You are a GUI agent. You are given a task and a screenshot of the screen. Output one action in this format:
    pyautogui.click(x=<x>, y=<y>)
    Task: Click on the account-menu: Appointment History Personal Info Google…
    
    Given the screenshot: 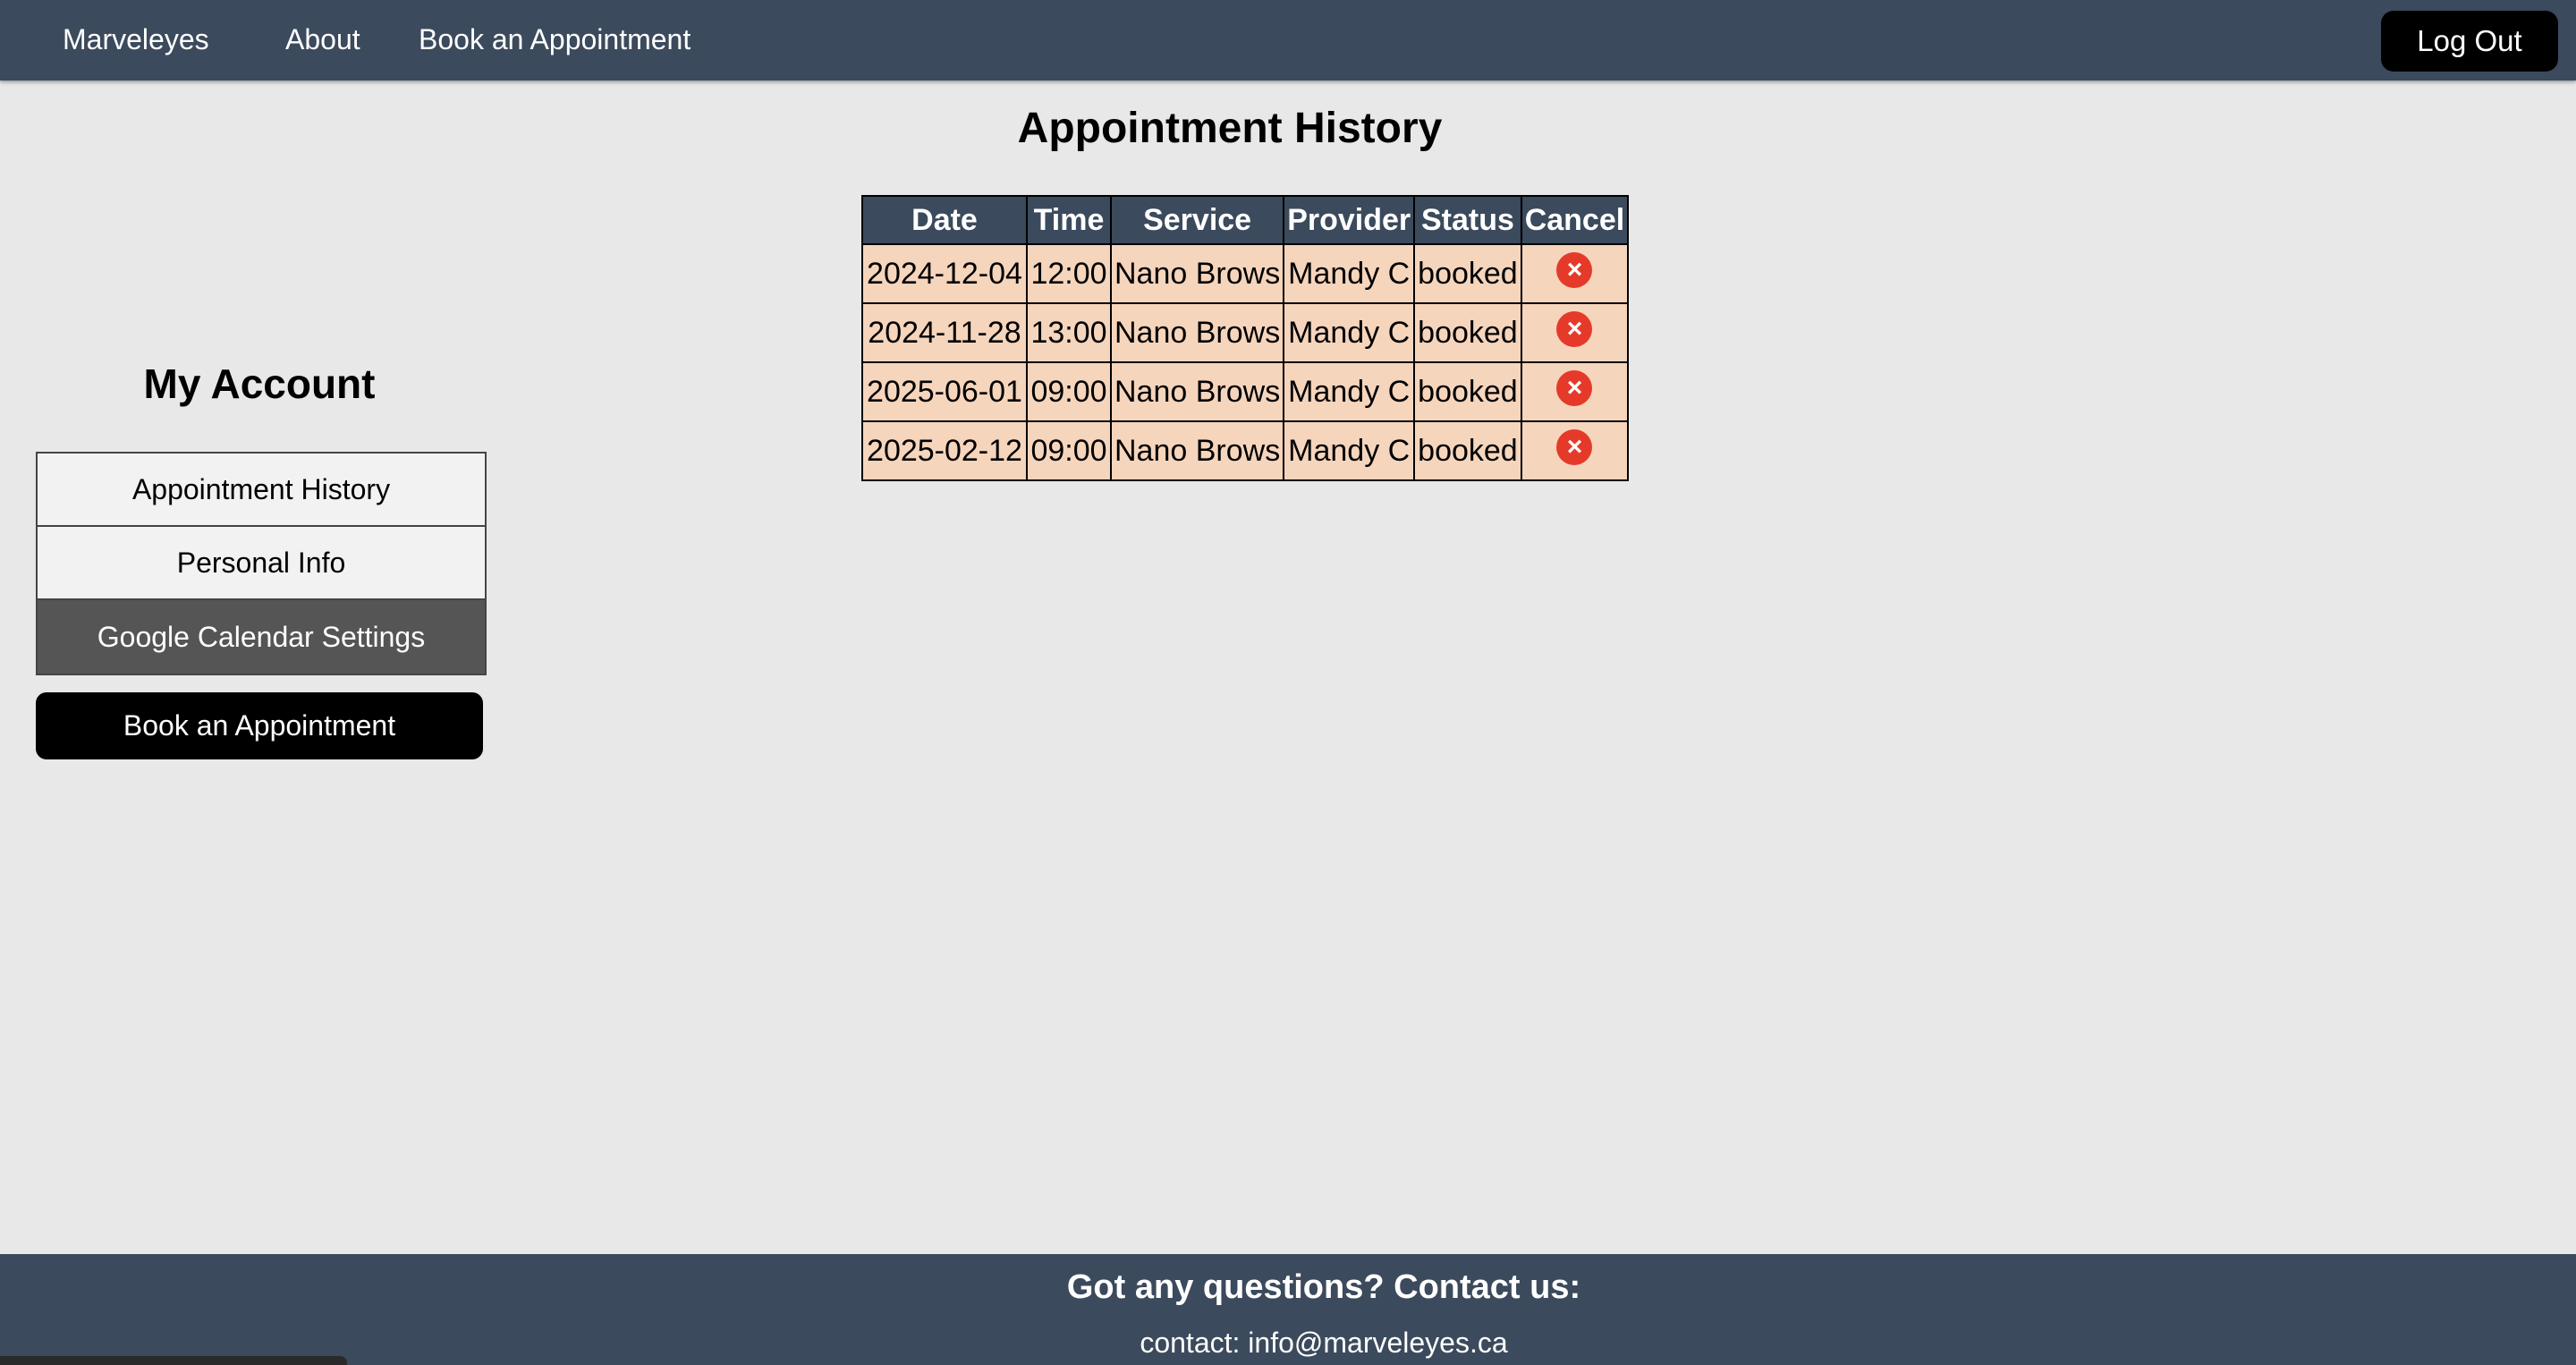 What is the action you would take?
    pyautogui.click(x=261, y=563)
    